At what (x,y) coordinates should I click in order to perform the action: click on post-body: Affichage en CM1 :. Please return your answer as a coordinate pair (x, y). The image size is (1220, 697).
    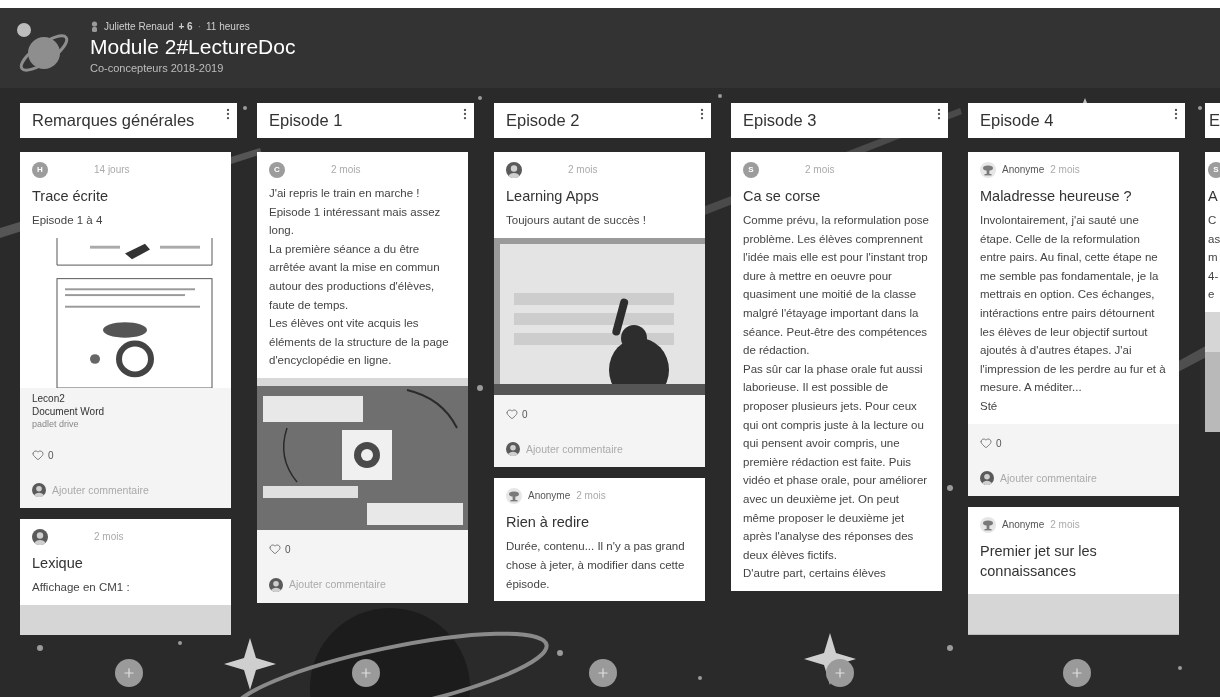
    Looking at the image, I should click on (81, 588).